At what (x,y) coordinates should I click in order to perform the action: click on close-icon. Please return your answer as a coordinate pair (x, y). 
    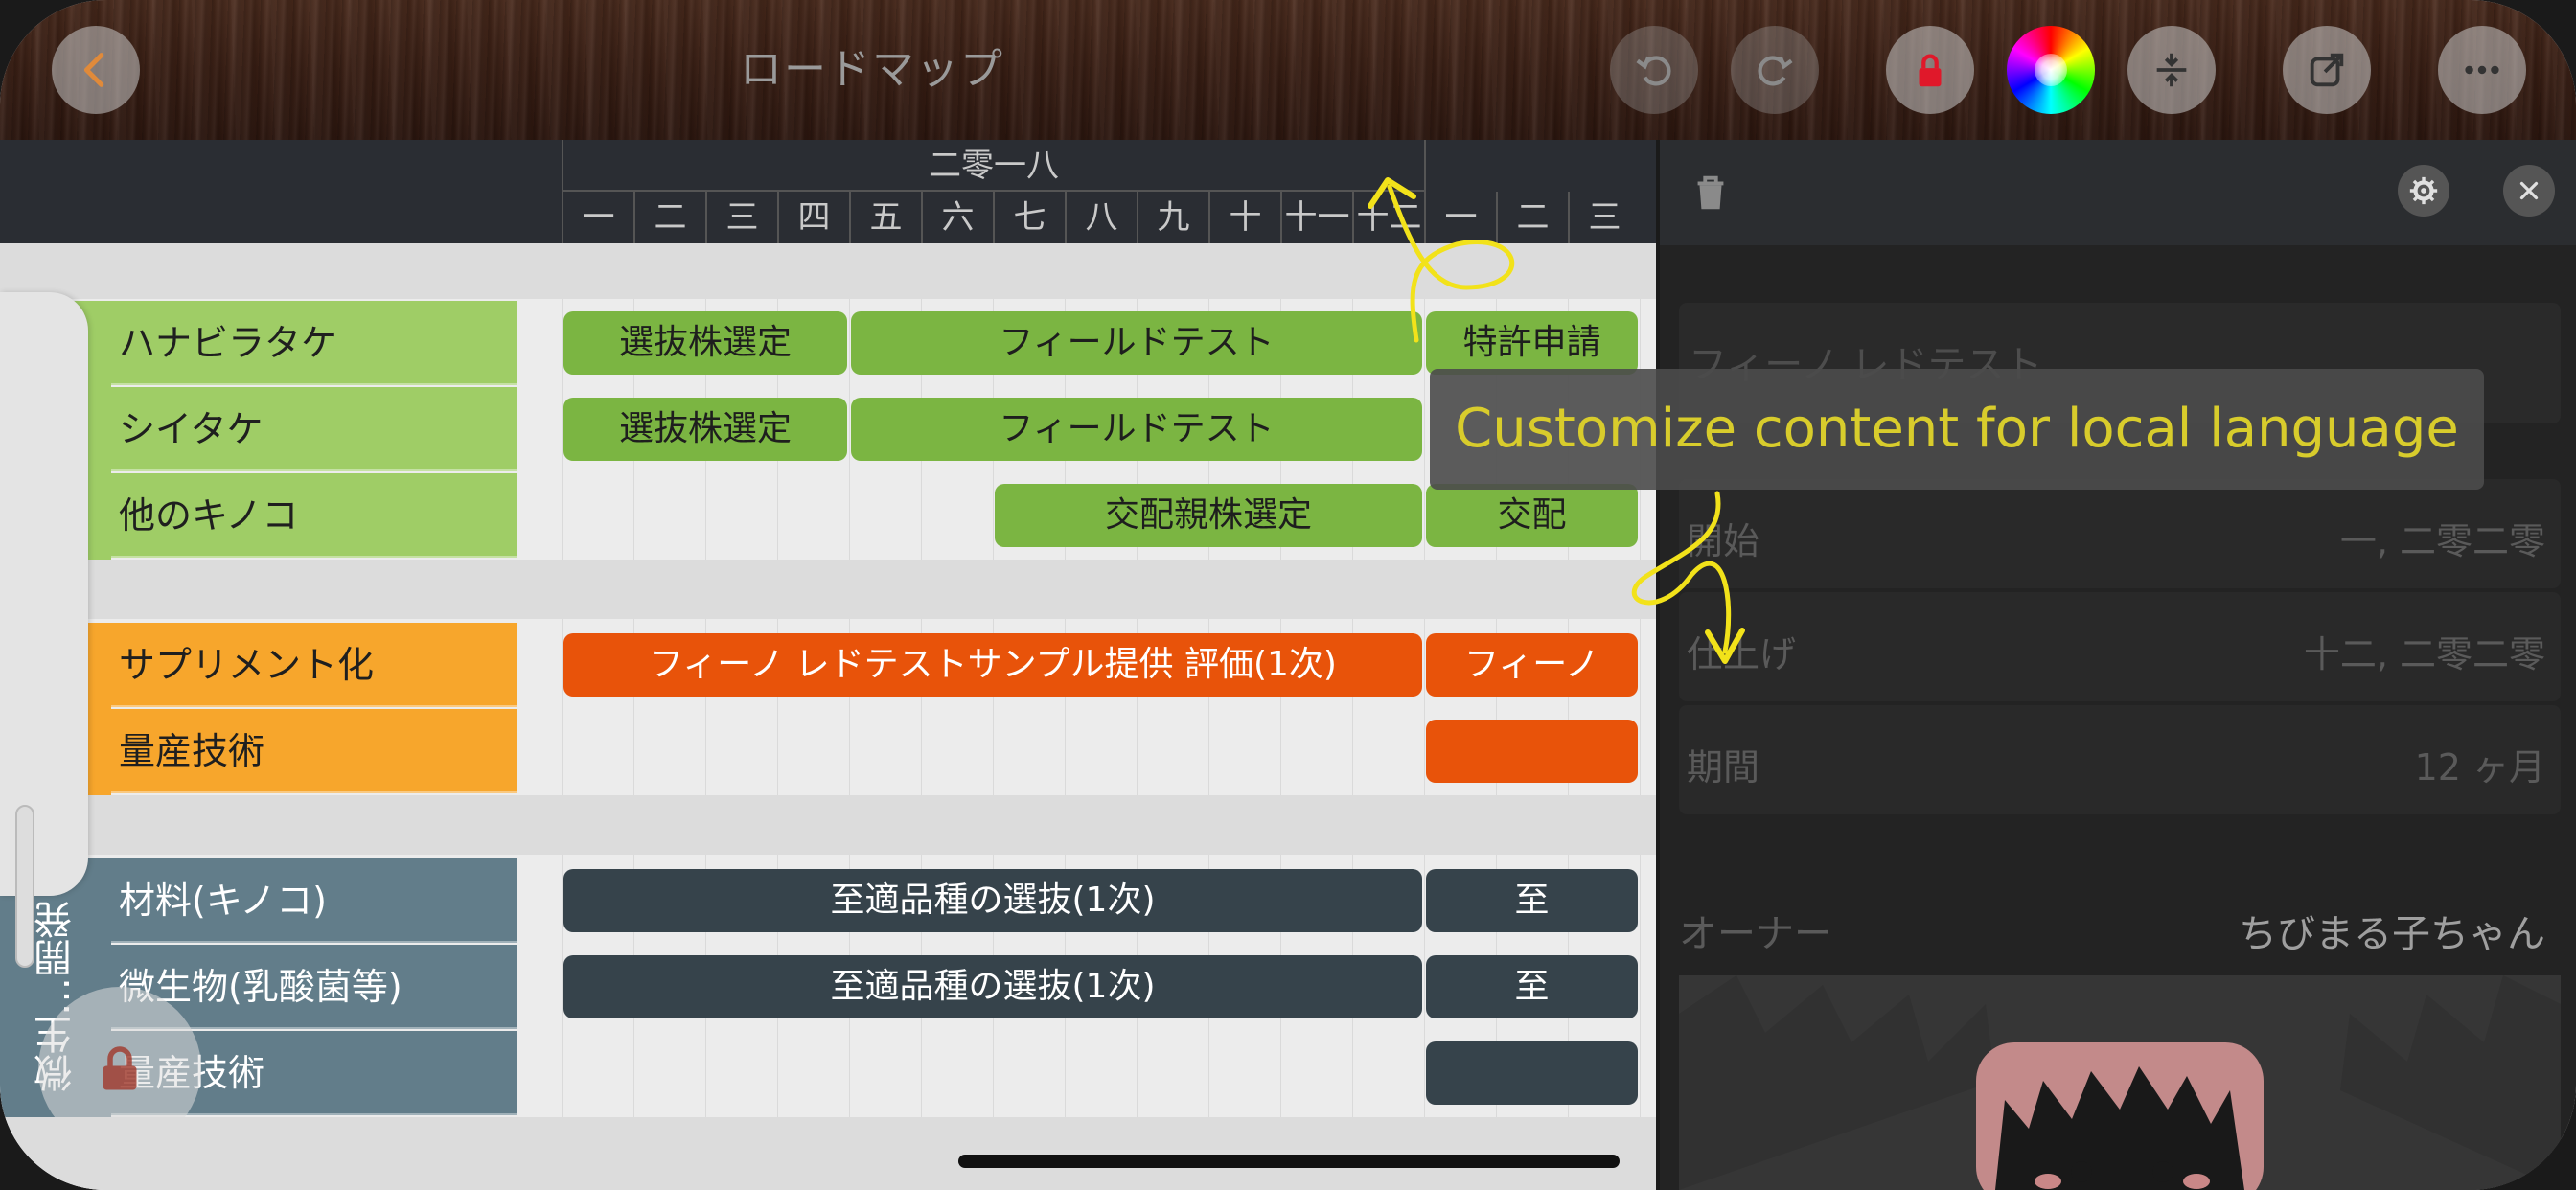
    Looking at the image, I should click on (2529, 191).